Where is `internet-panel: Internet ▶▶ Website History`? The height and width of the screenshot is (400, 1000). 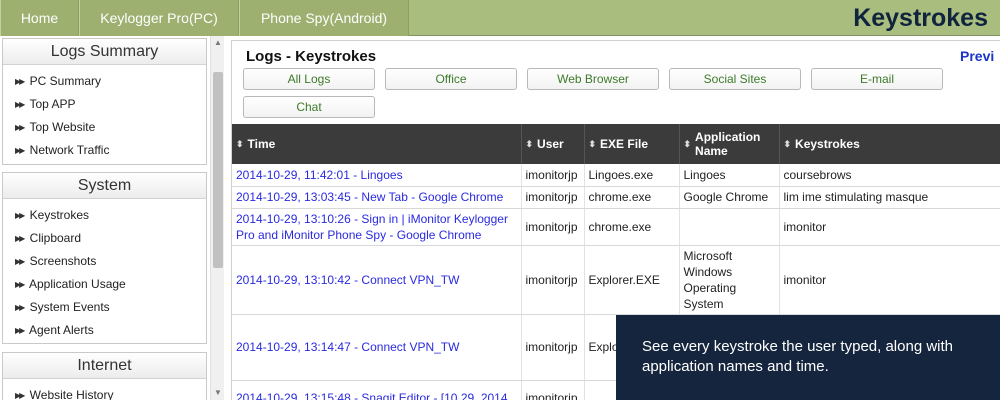 internet-panel: Internet ▶▶ Website History is located at coordinates (104, 376).